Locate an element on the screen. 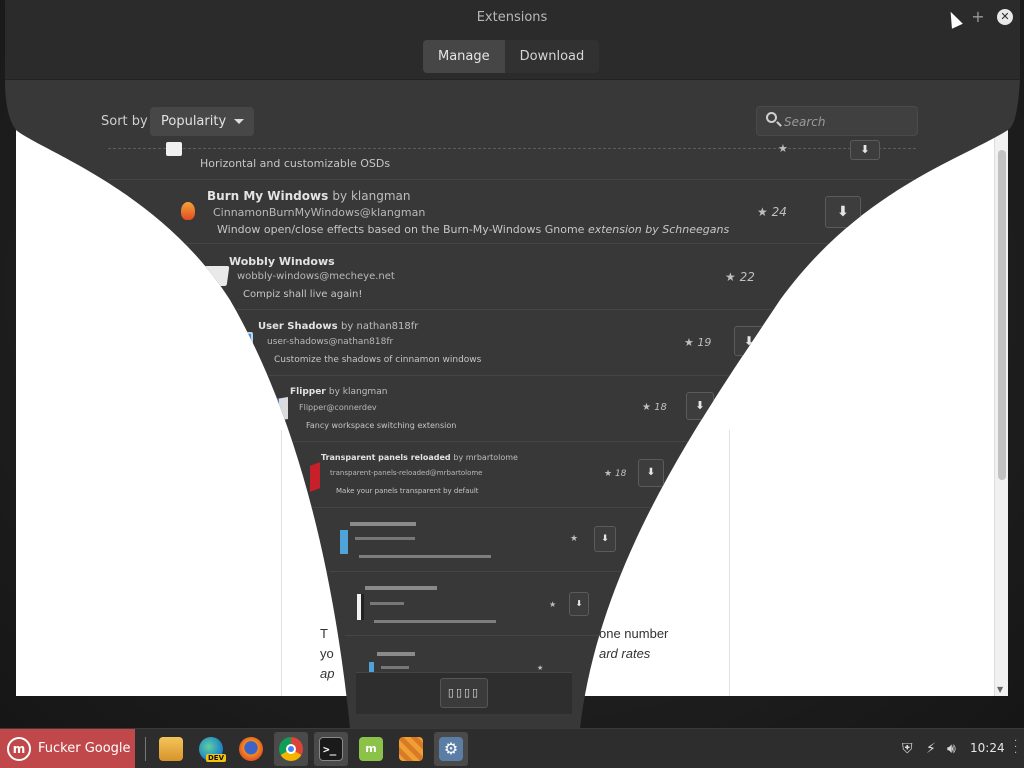 The width and height of the screenshot is (1024, 768). start-menu-button: m Fucker Google is located at coordinates (67, 748).